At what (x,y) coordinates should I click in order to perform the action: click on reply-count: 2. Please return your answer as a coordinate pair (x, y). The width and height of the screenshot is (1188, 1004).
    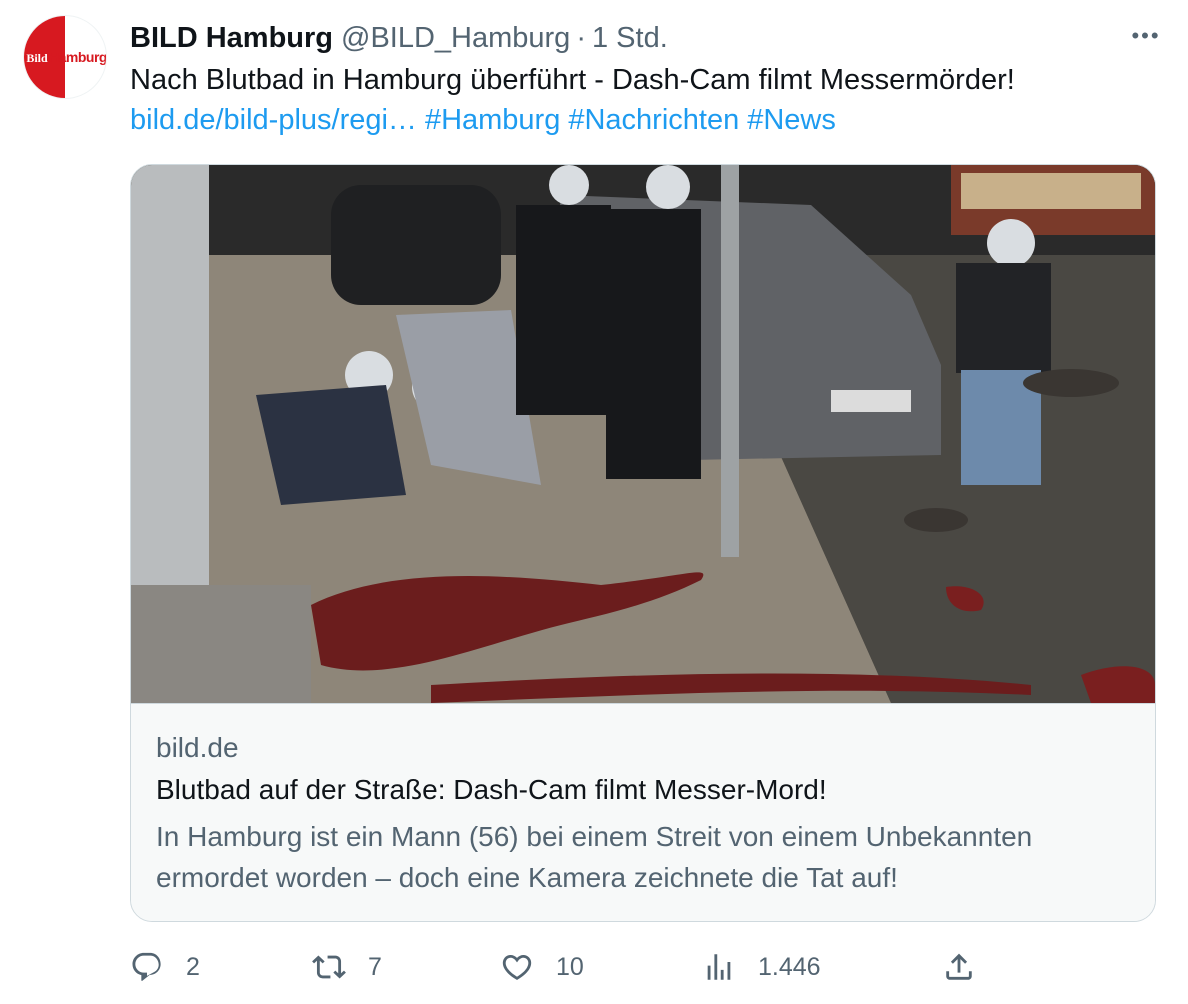
    Looking at the image, I should click on (193, 966).